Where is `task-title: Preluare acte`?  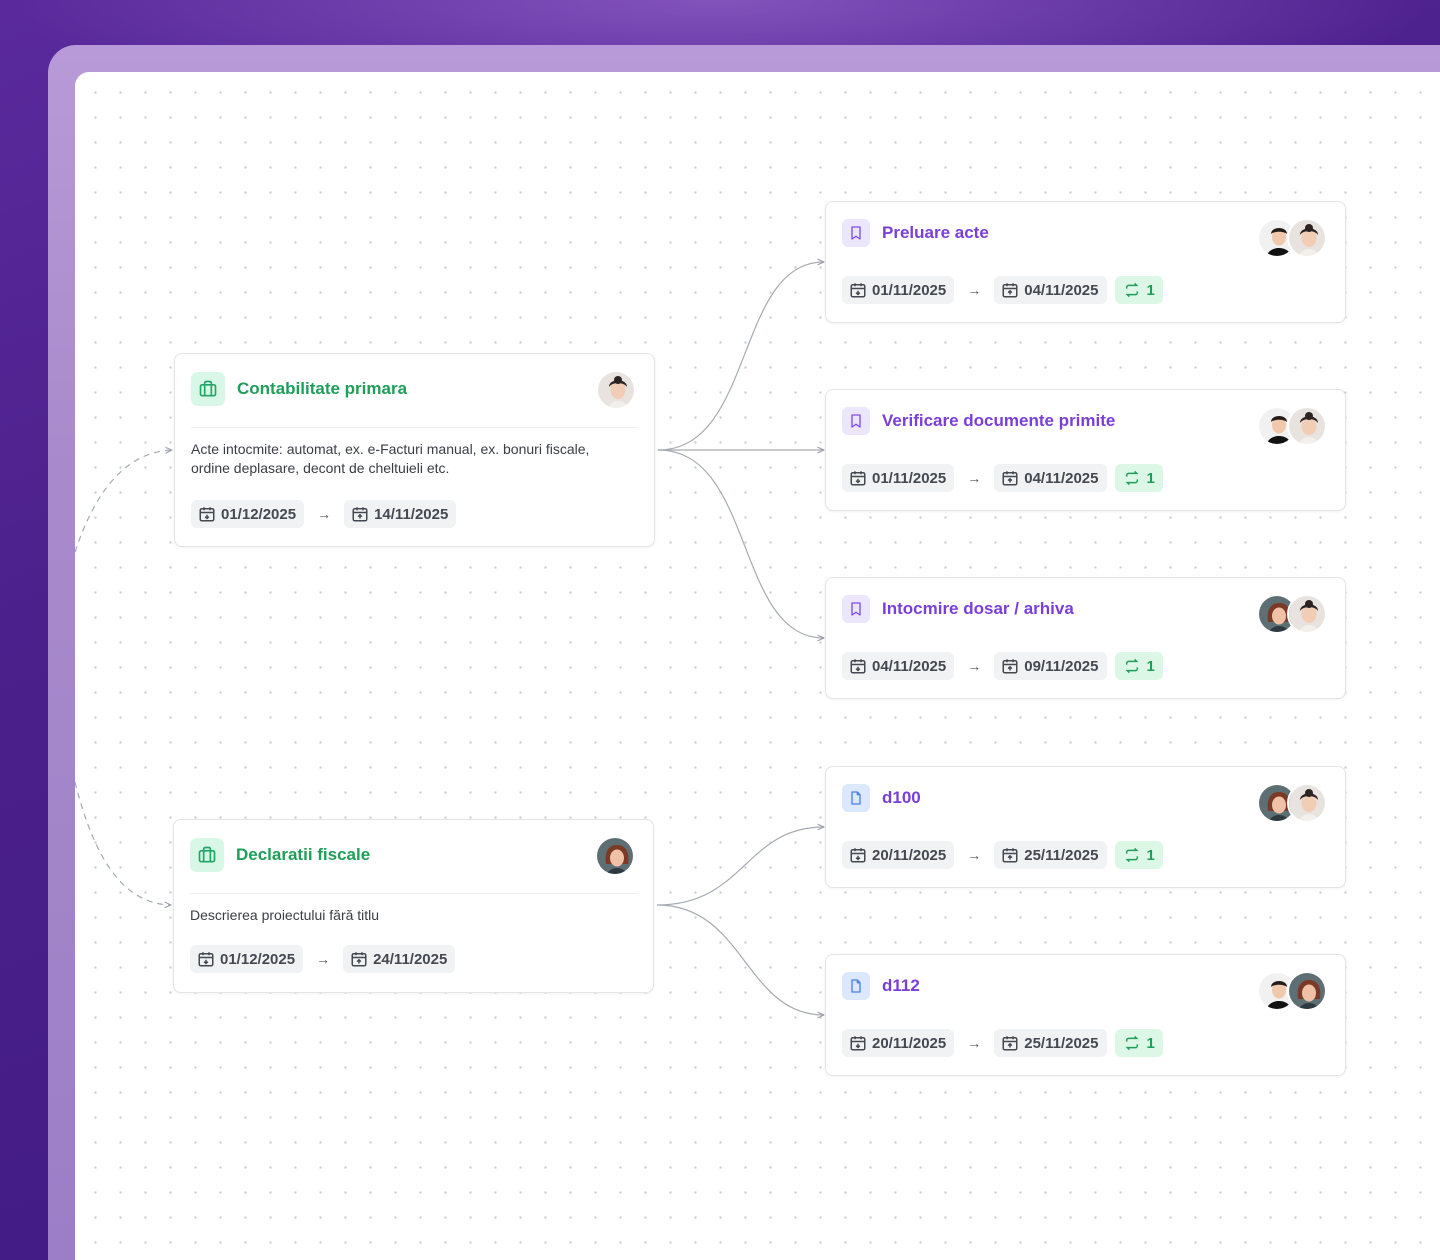
task-title: Preluare acte is located at coordinates (935, 233).